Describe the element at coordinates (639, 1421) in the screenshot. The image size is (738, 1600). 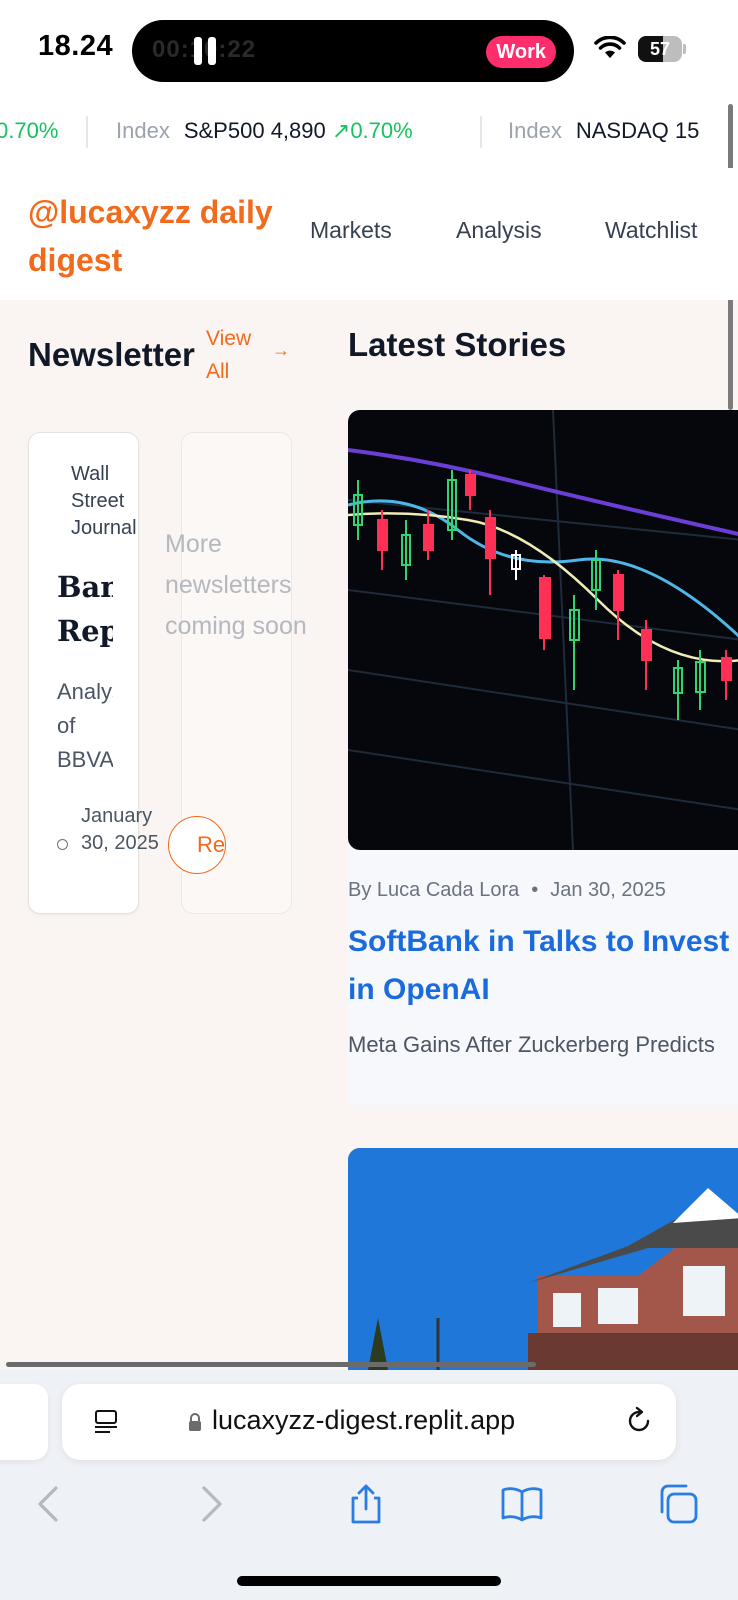
I see `reload-icon` at that location.